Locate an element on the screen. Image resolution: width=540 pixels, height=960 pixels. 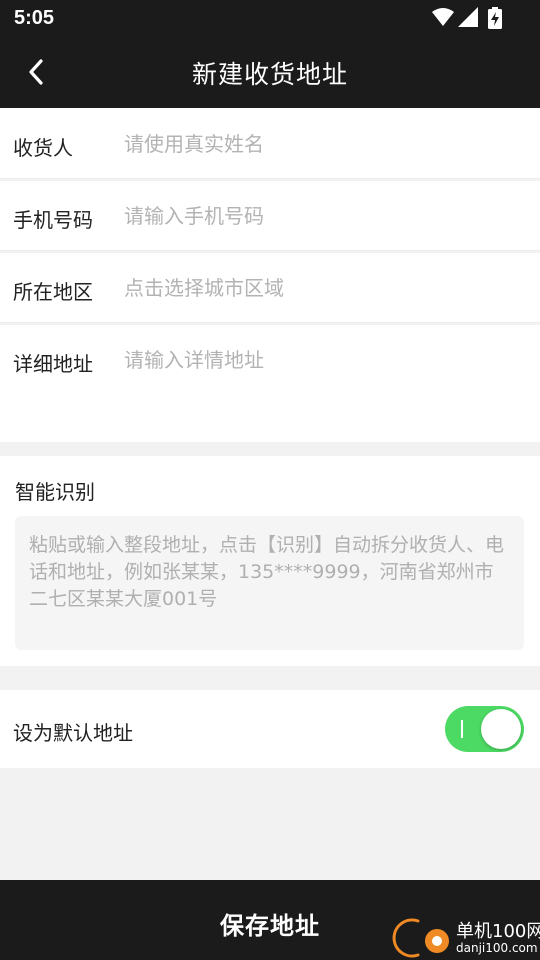
status-icons is located at coordinates (467, 18).